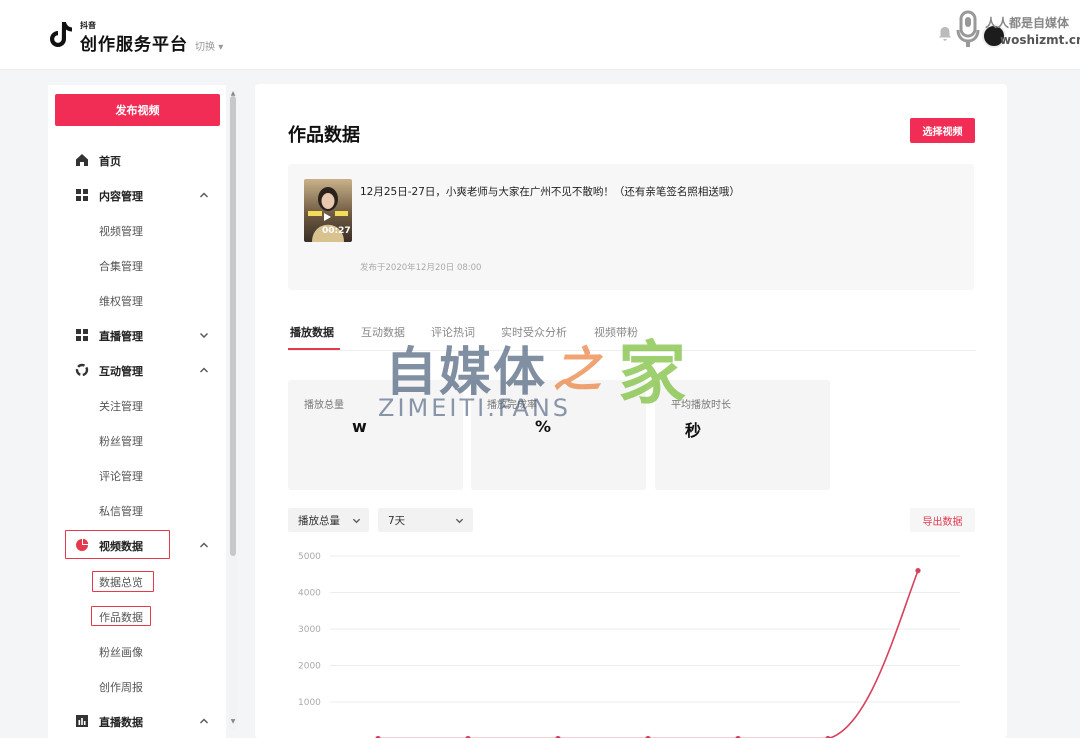  I want to click on select-video-button: 选择视频, so click(942, 130).